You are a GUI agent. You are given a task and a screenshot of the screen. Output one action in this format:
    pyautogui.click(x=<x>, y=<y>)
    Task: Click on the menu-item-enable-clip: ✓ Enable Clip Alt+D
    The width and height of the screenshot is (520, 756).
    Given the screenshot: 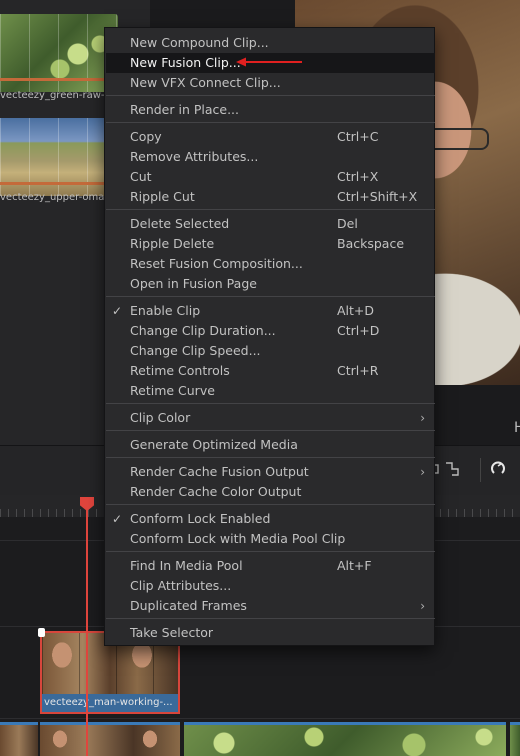 What is the action you would take?
    pyautogui.click(x=270, y=311)
    